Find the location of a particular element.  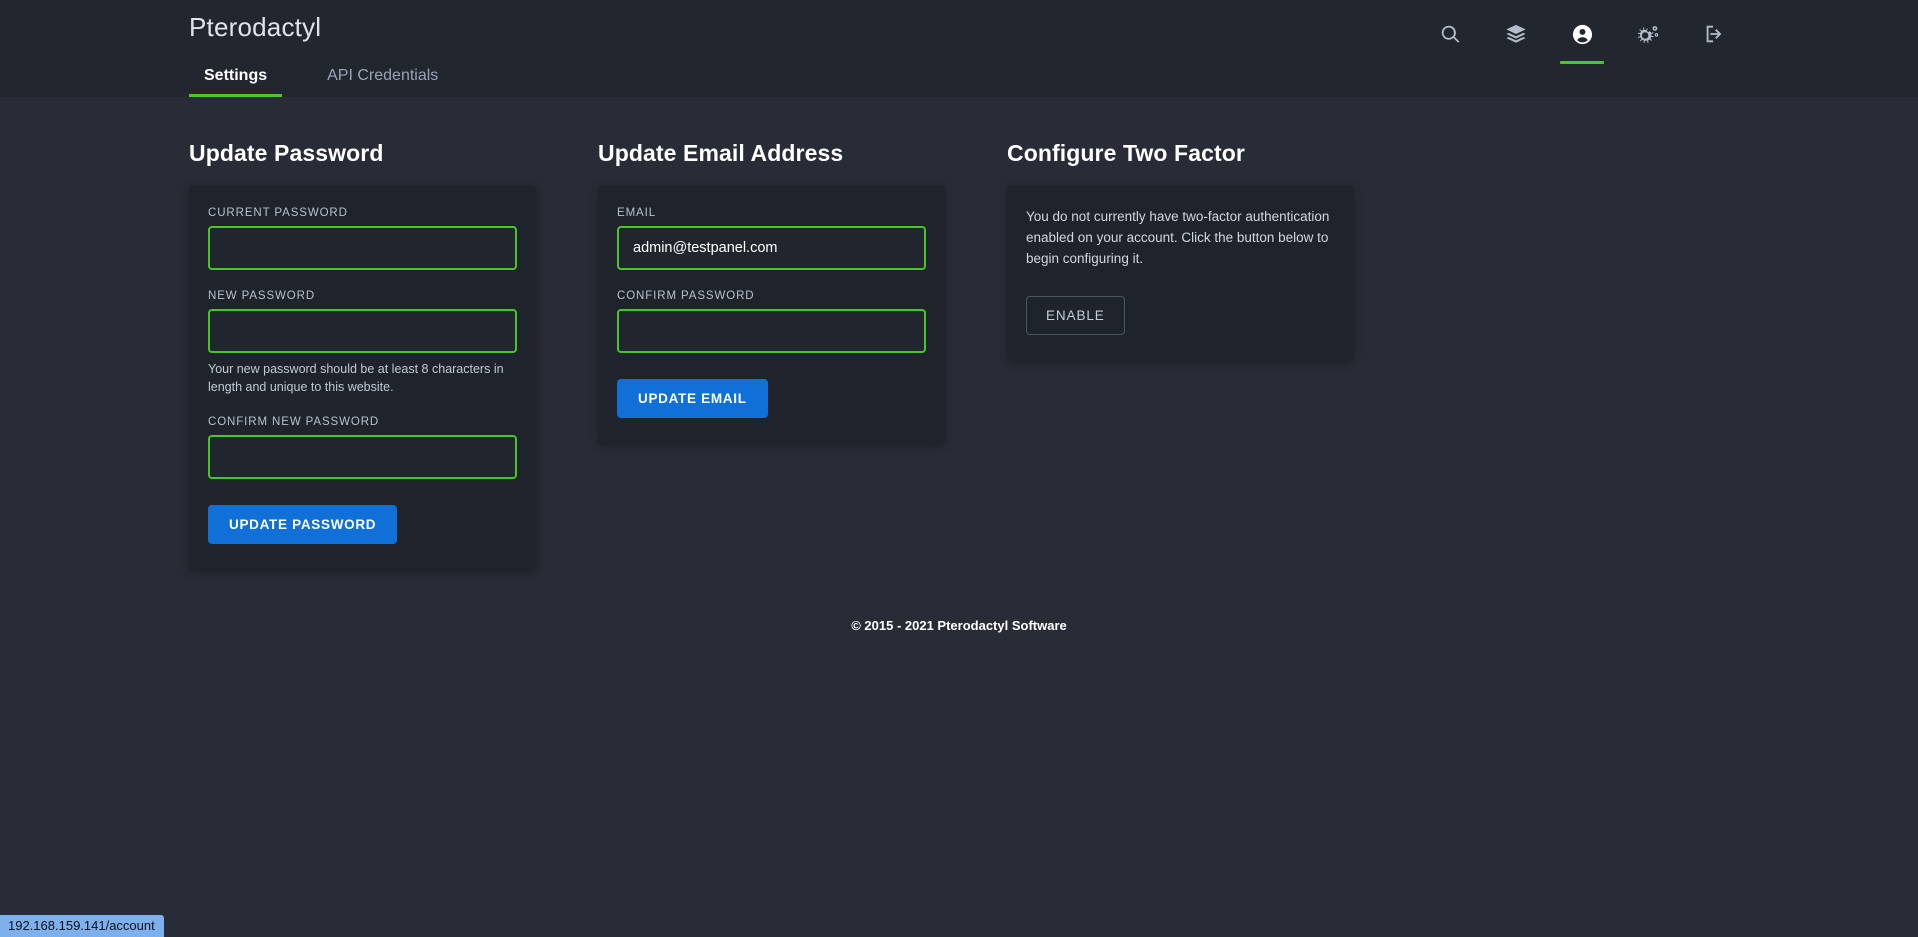

footer-copyright: © 2015 - 2021 Pterodactyl Software is located at coordinates (959, 626).